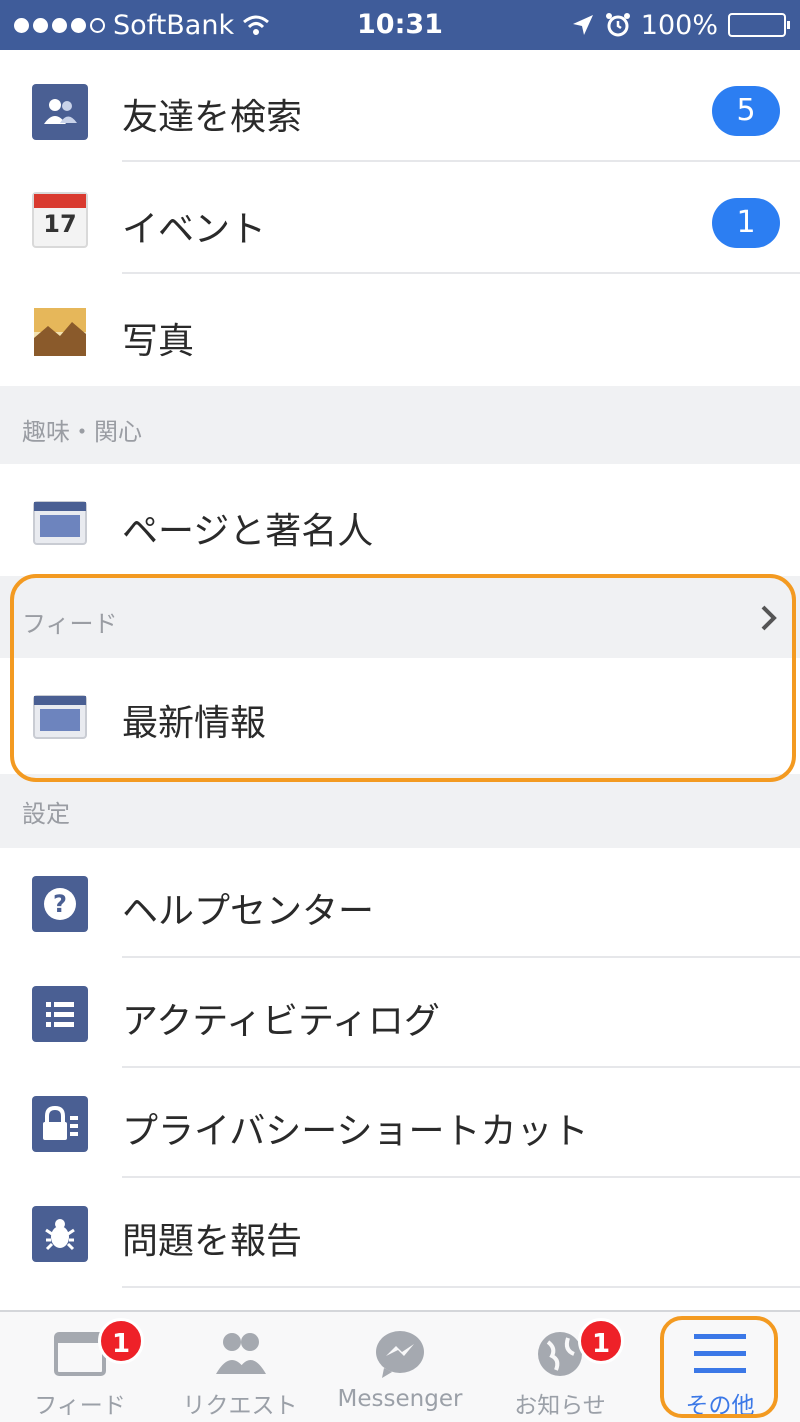 The width and height of the screenshot is (800, 1422). Describe the element at coordinates (617, 25) in the screenshot. I see `alarm-icon` at that location.